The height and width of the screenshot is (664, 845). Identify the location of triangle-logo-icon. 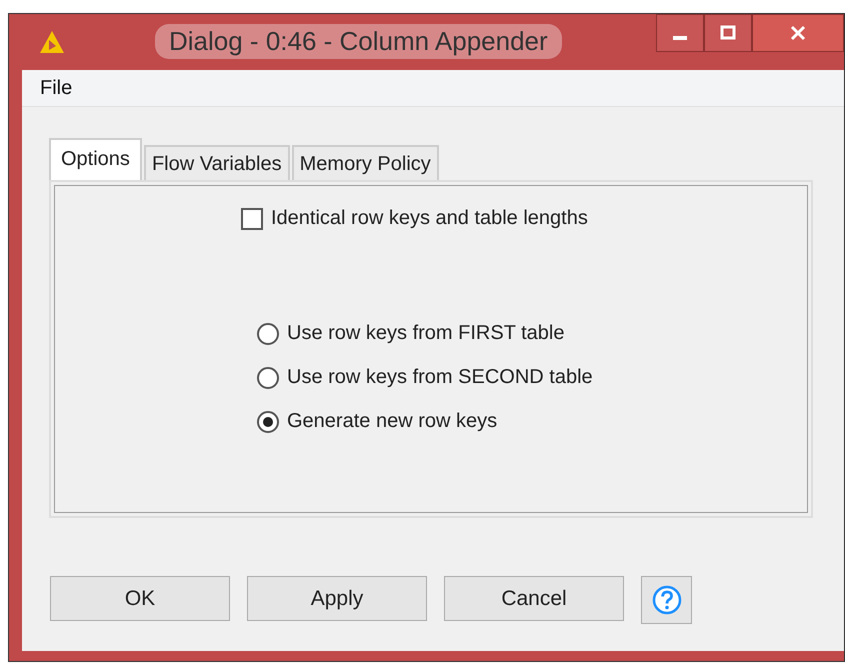
(52, 42).